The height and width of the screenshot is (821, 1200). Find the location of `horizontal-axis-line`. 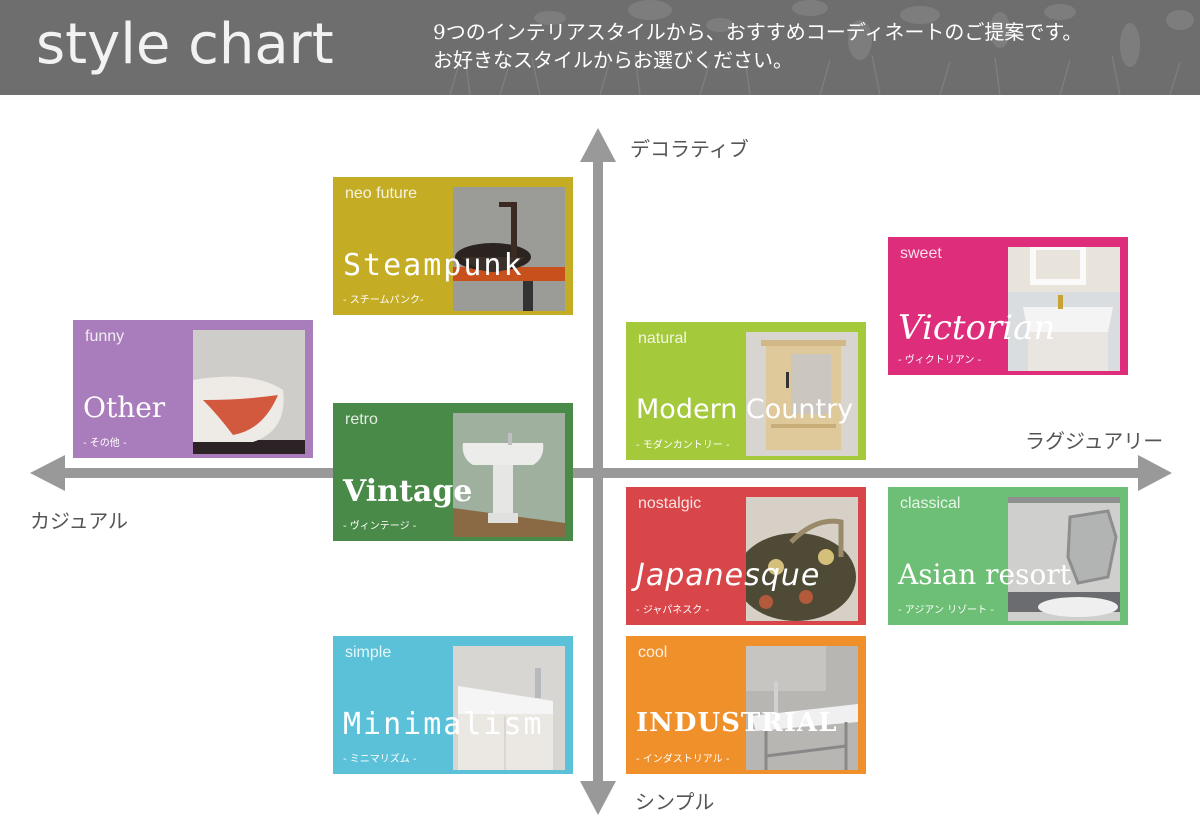

horizontal-axis-line is located at coordinates (602, 473).